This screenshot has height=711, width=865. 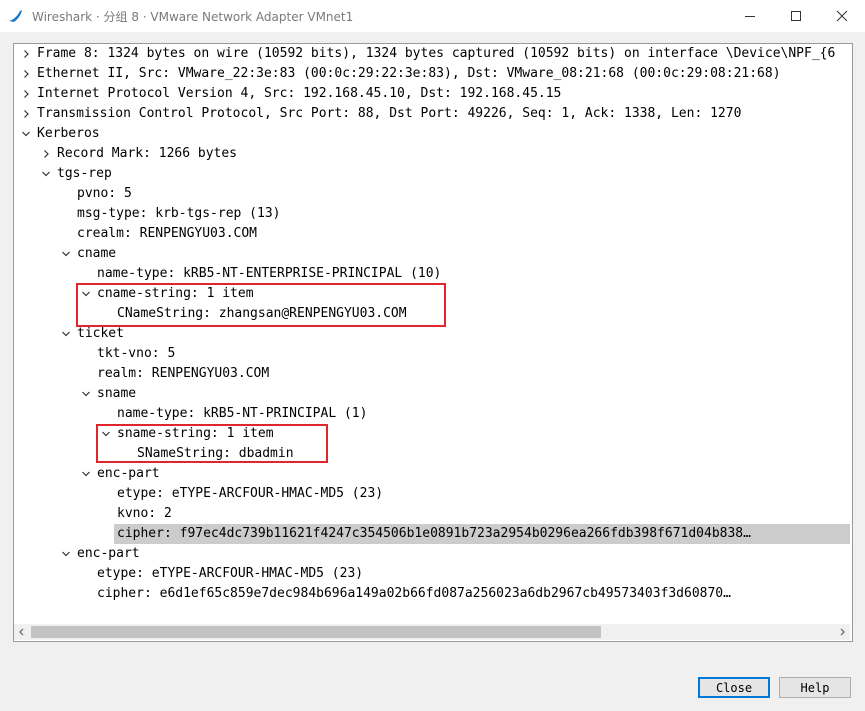 I want to click on scroll-left-icon, so click(x=21, y=632).